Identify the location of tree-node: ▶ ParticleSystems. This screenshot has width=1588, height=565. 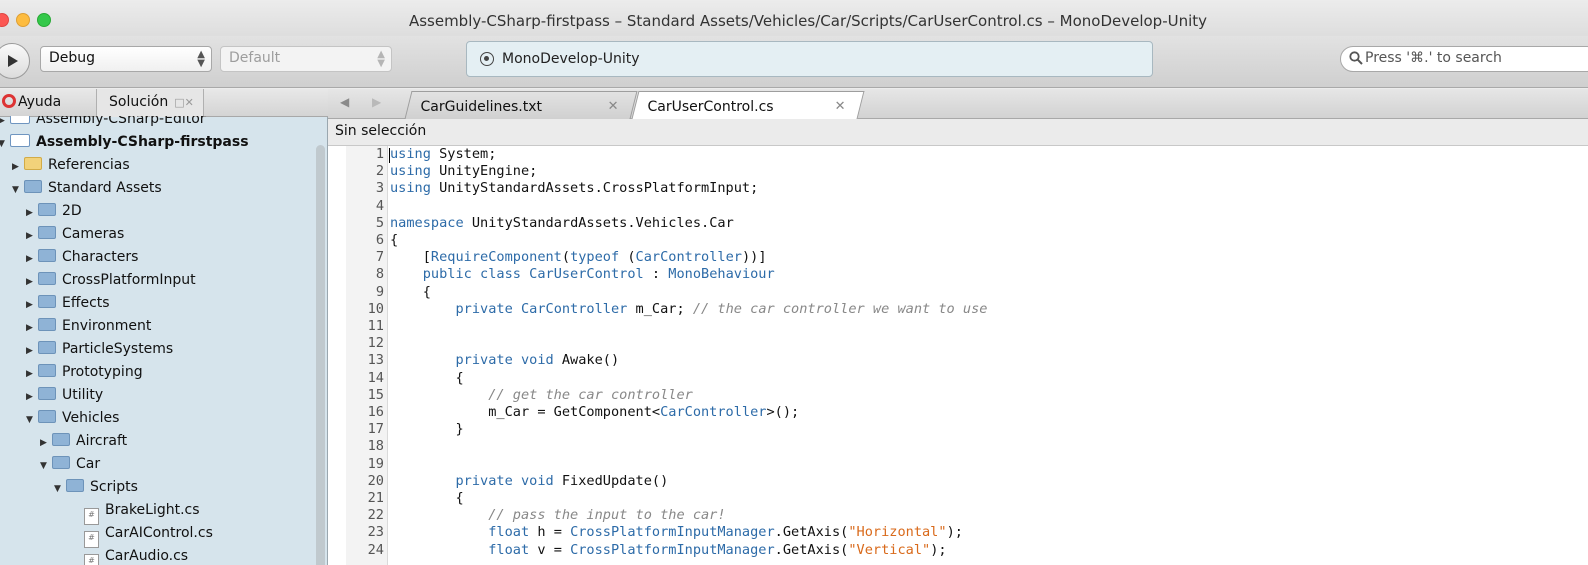
(99, 349).